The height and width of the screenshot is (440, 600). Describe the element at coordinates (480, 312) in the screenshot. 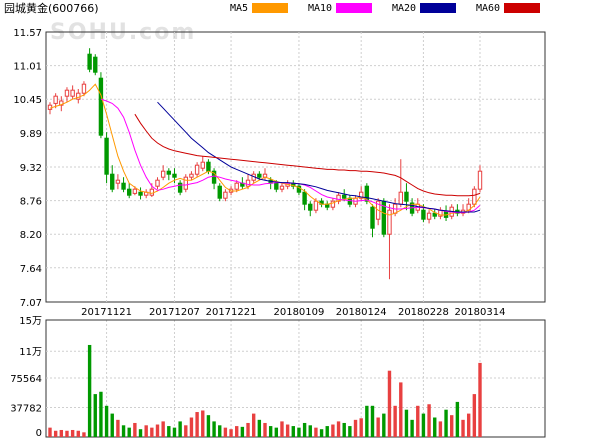

I see `date-tick-label: 20180314` at that location.